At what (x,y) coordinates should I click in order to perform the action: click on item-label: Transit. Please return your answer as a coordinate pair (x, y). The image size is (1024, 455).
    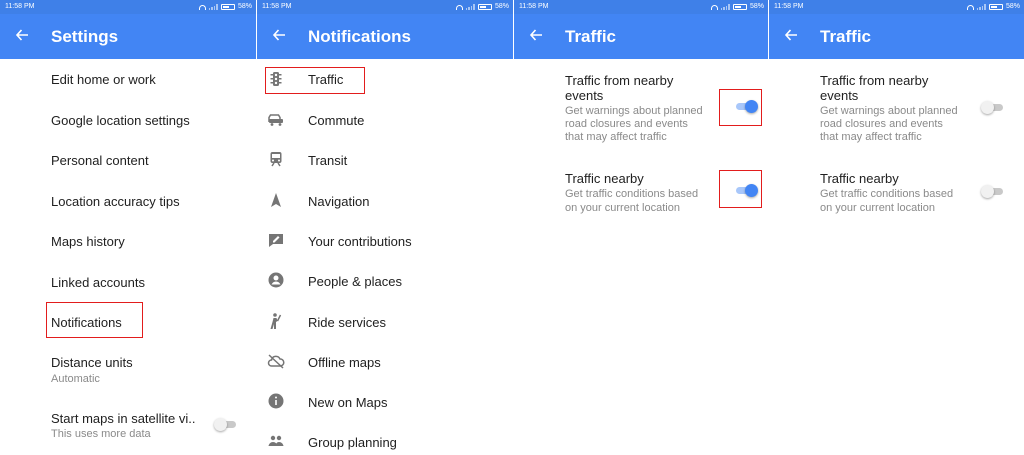
    Looking at the image, I should click on (328, 160).